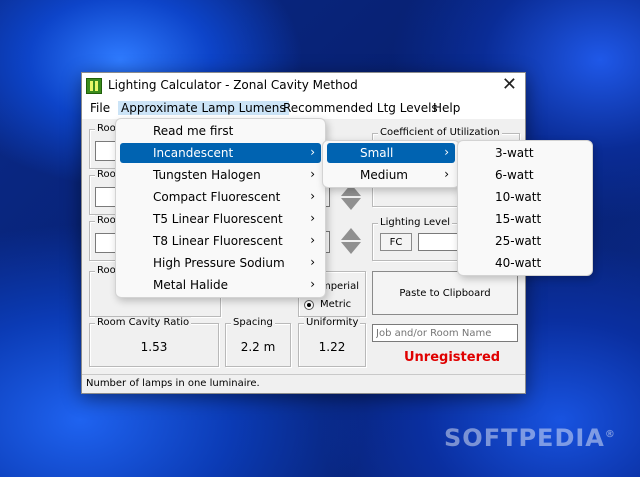  Describe the element at coordinates (518, 197) in the screenshot. I see `menu-item-label: 10-watt` at that location.